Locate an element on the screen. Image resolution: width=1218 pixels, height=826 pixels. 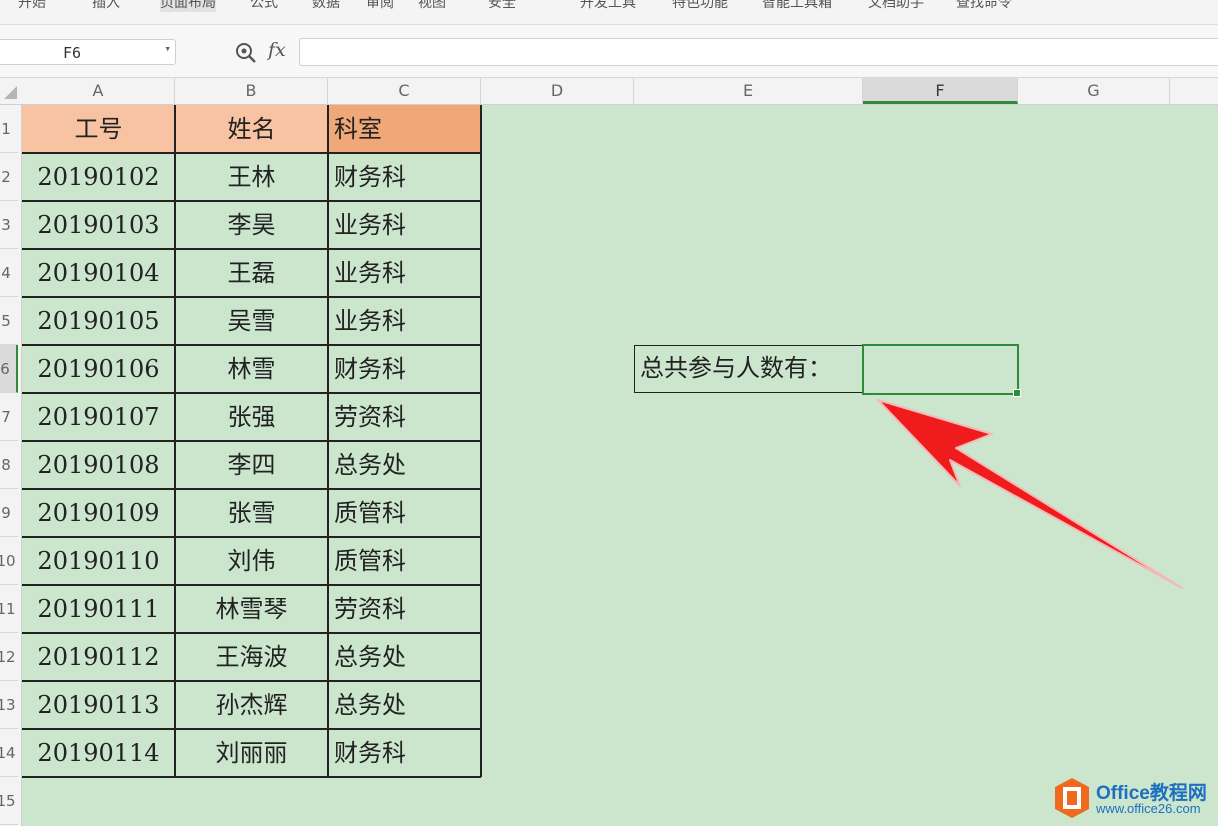
column-header-b: B is located at coordinates (251, 91).